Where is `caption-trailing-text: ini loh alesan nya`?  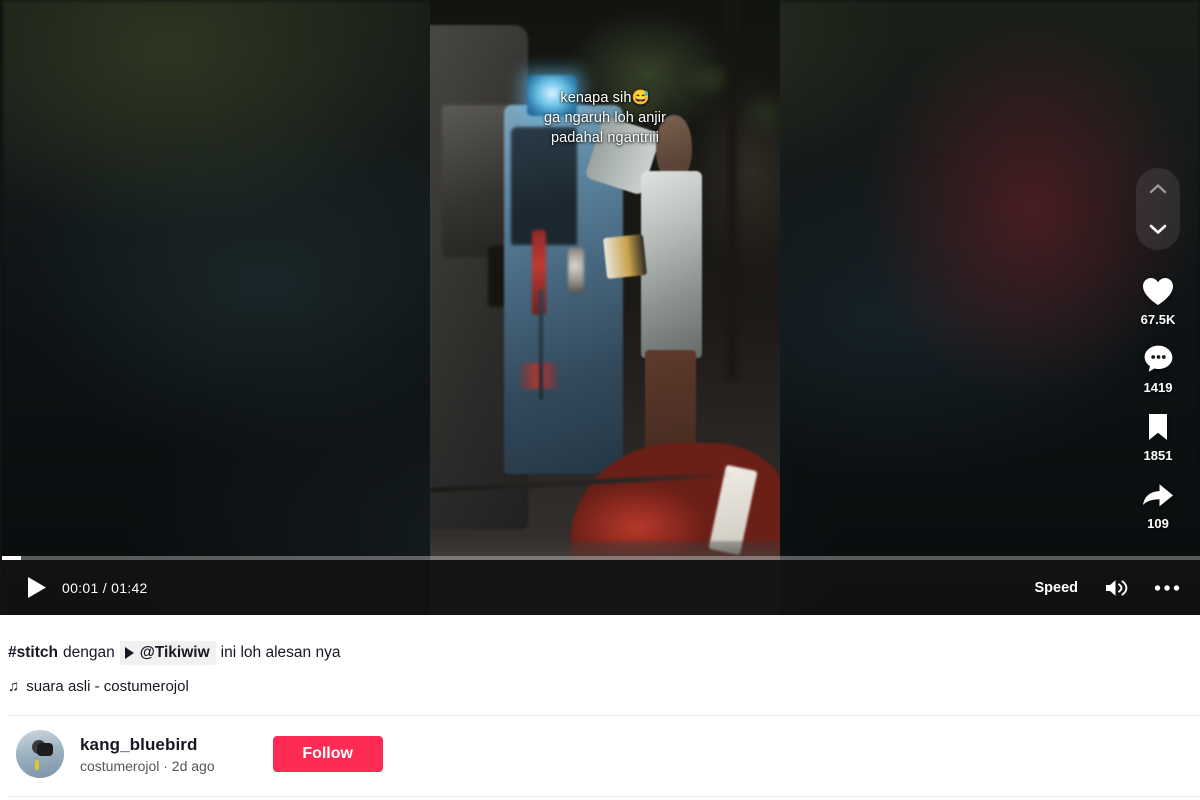 caption-trailing-text: ini loh alesan nya is located at coordinates (280, 652).